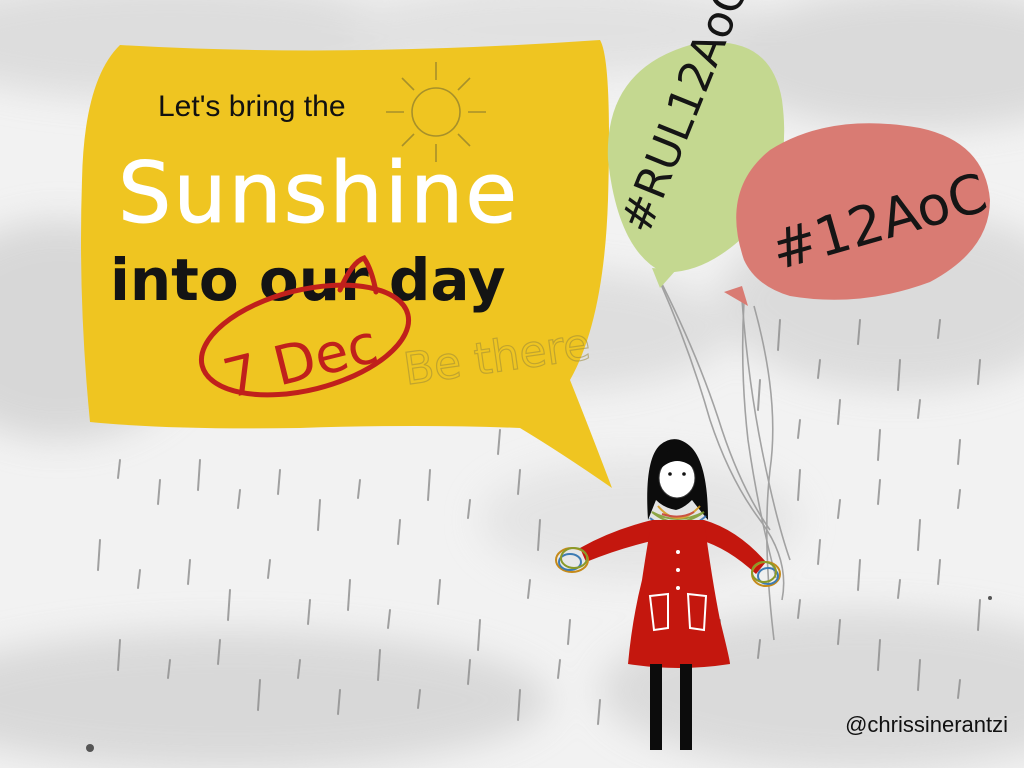 Image resolution: width=1024 pixels, height=768 pixels. Describe the element at coordinates (318, 193) in the screenshot. I see `bubble-line-2: Sunshine` at that location.